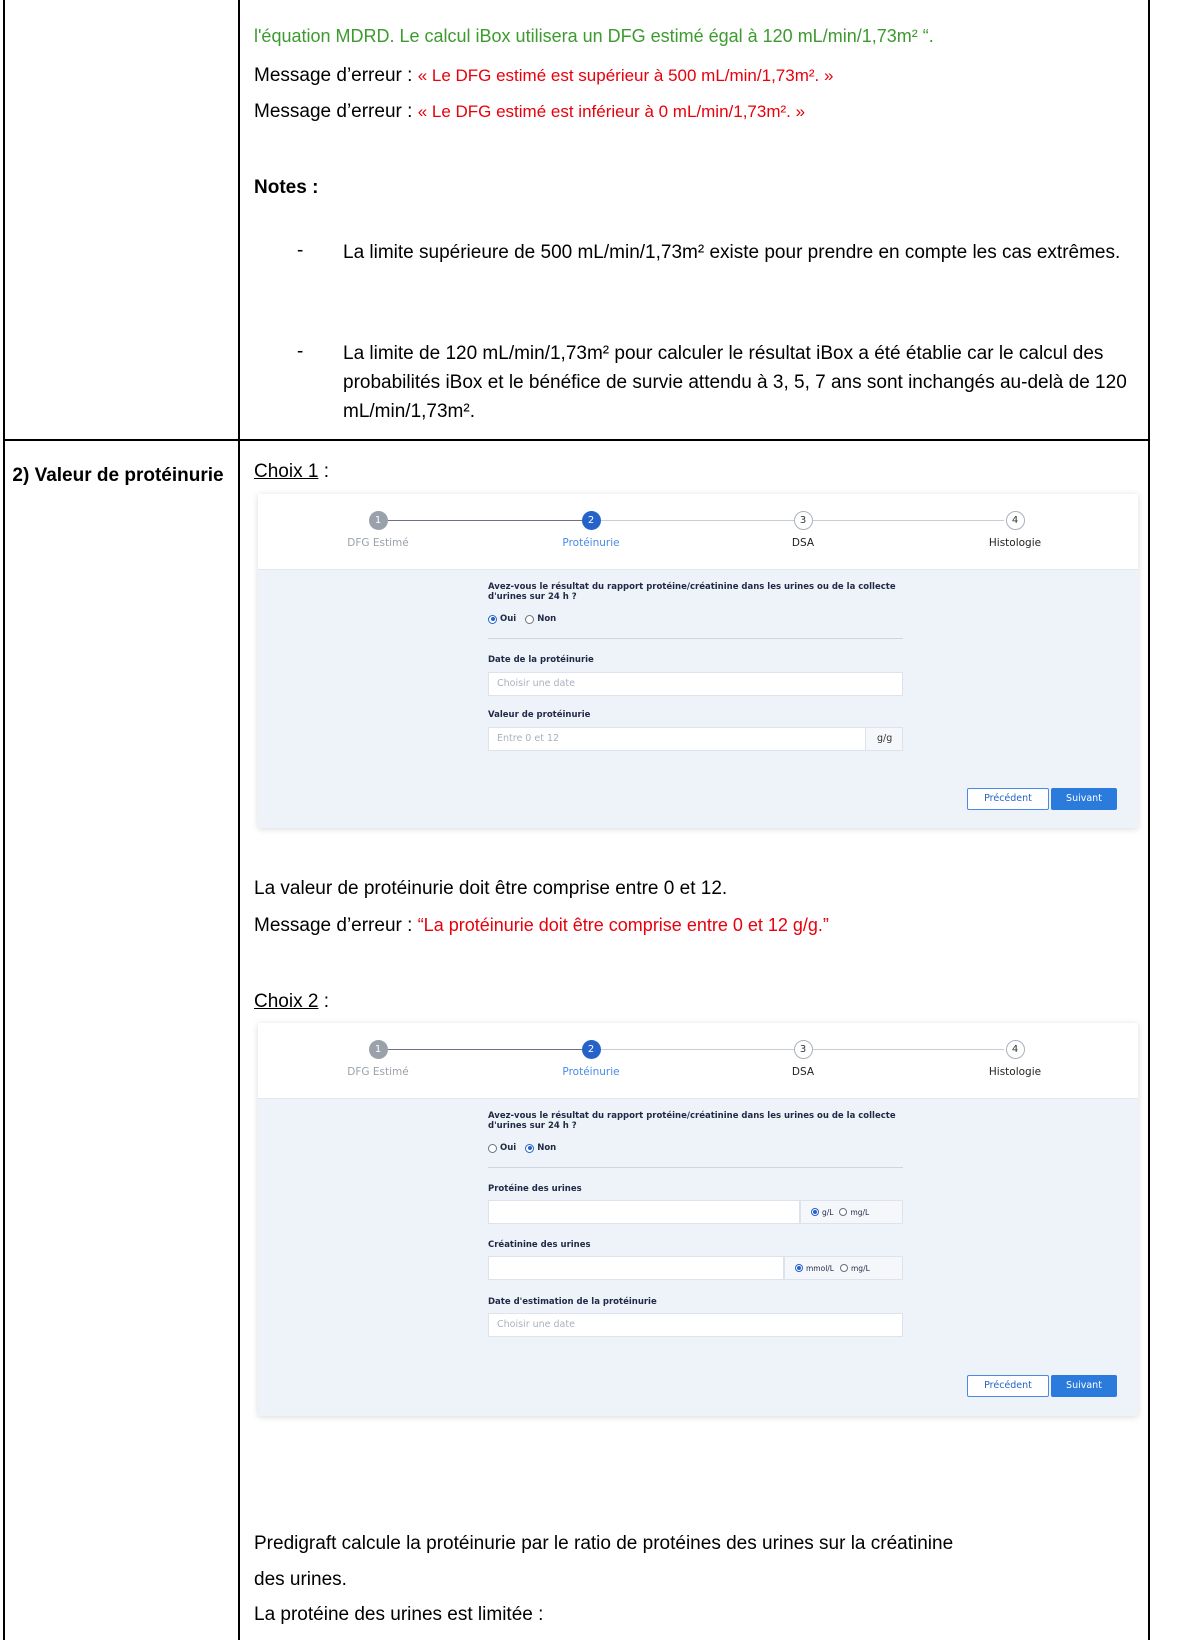 The image size is (1203, 1640). What do you see at coordinates (535, 1189) in the screenshot?
I see `protein-label: Protéine des urines` at bounding box center [535, 1189].